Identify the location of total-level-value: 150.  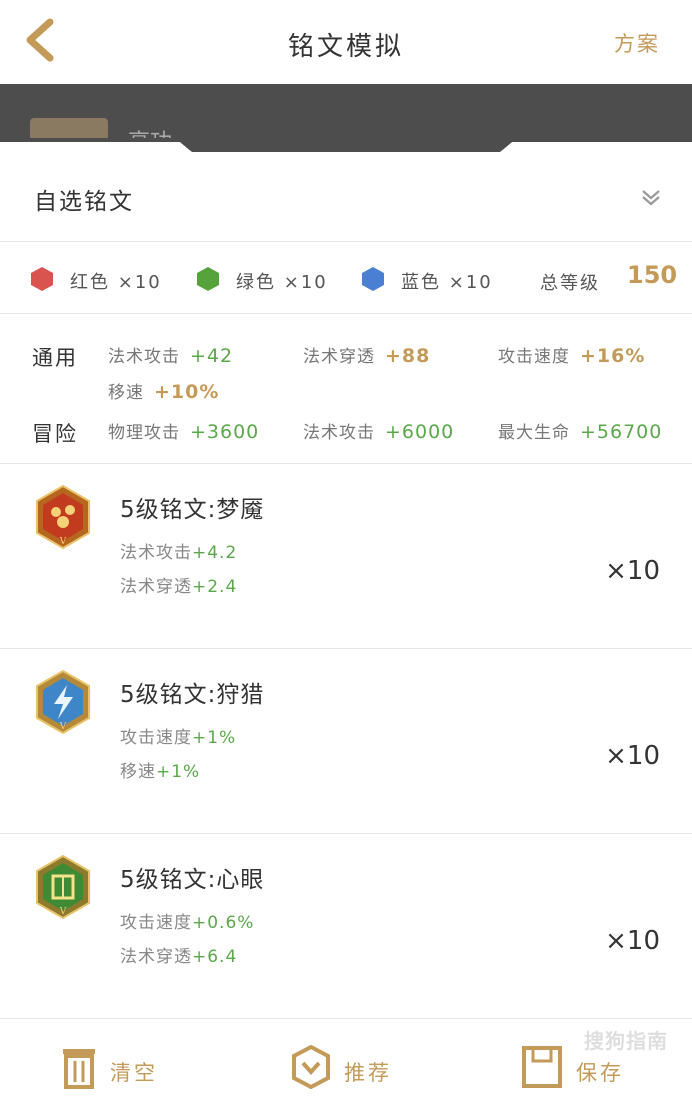
(652, 275).